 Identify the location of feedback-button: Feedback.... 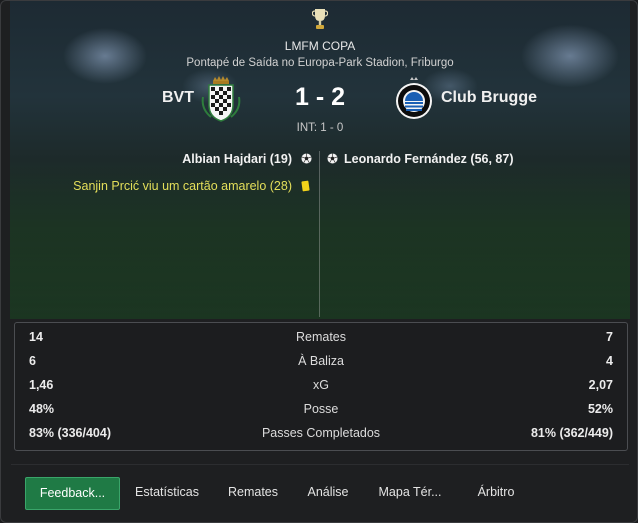
(72, 493).